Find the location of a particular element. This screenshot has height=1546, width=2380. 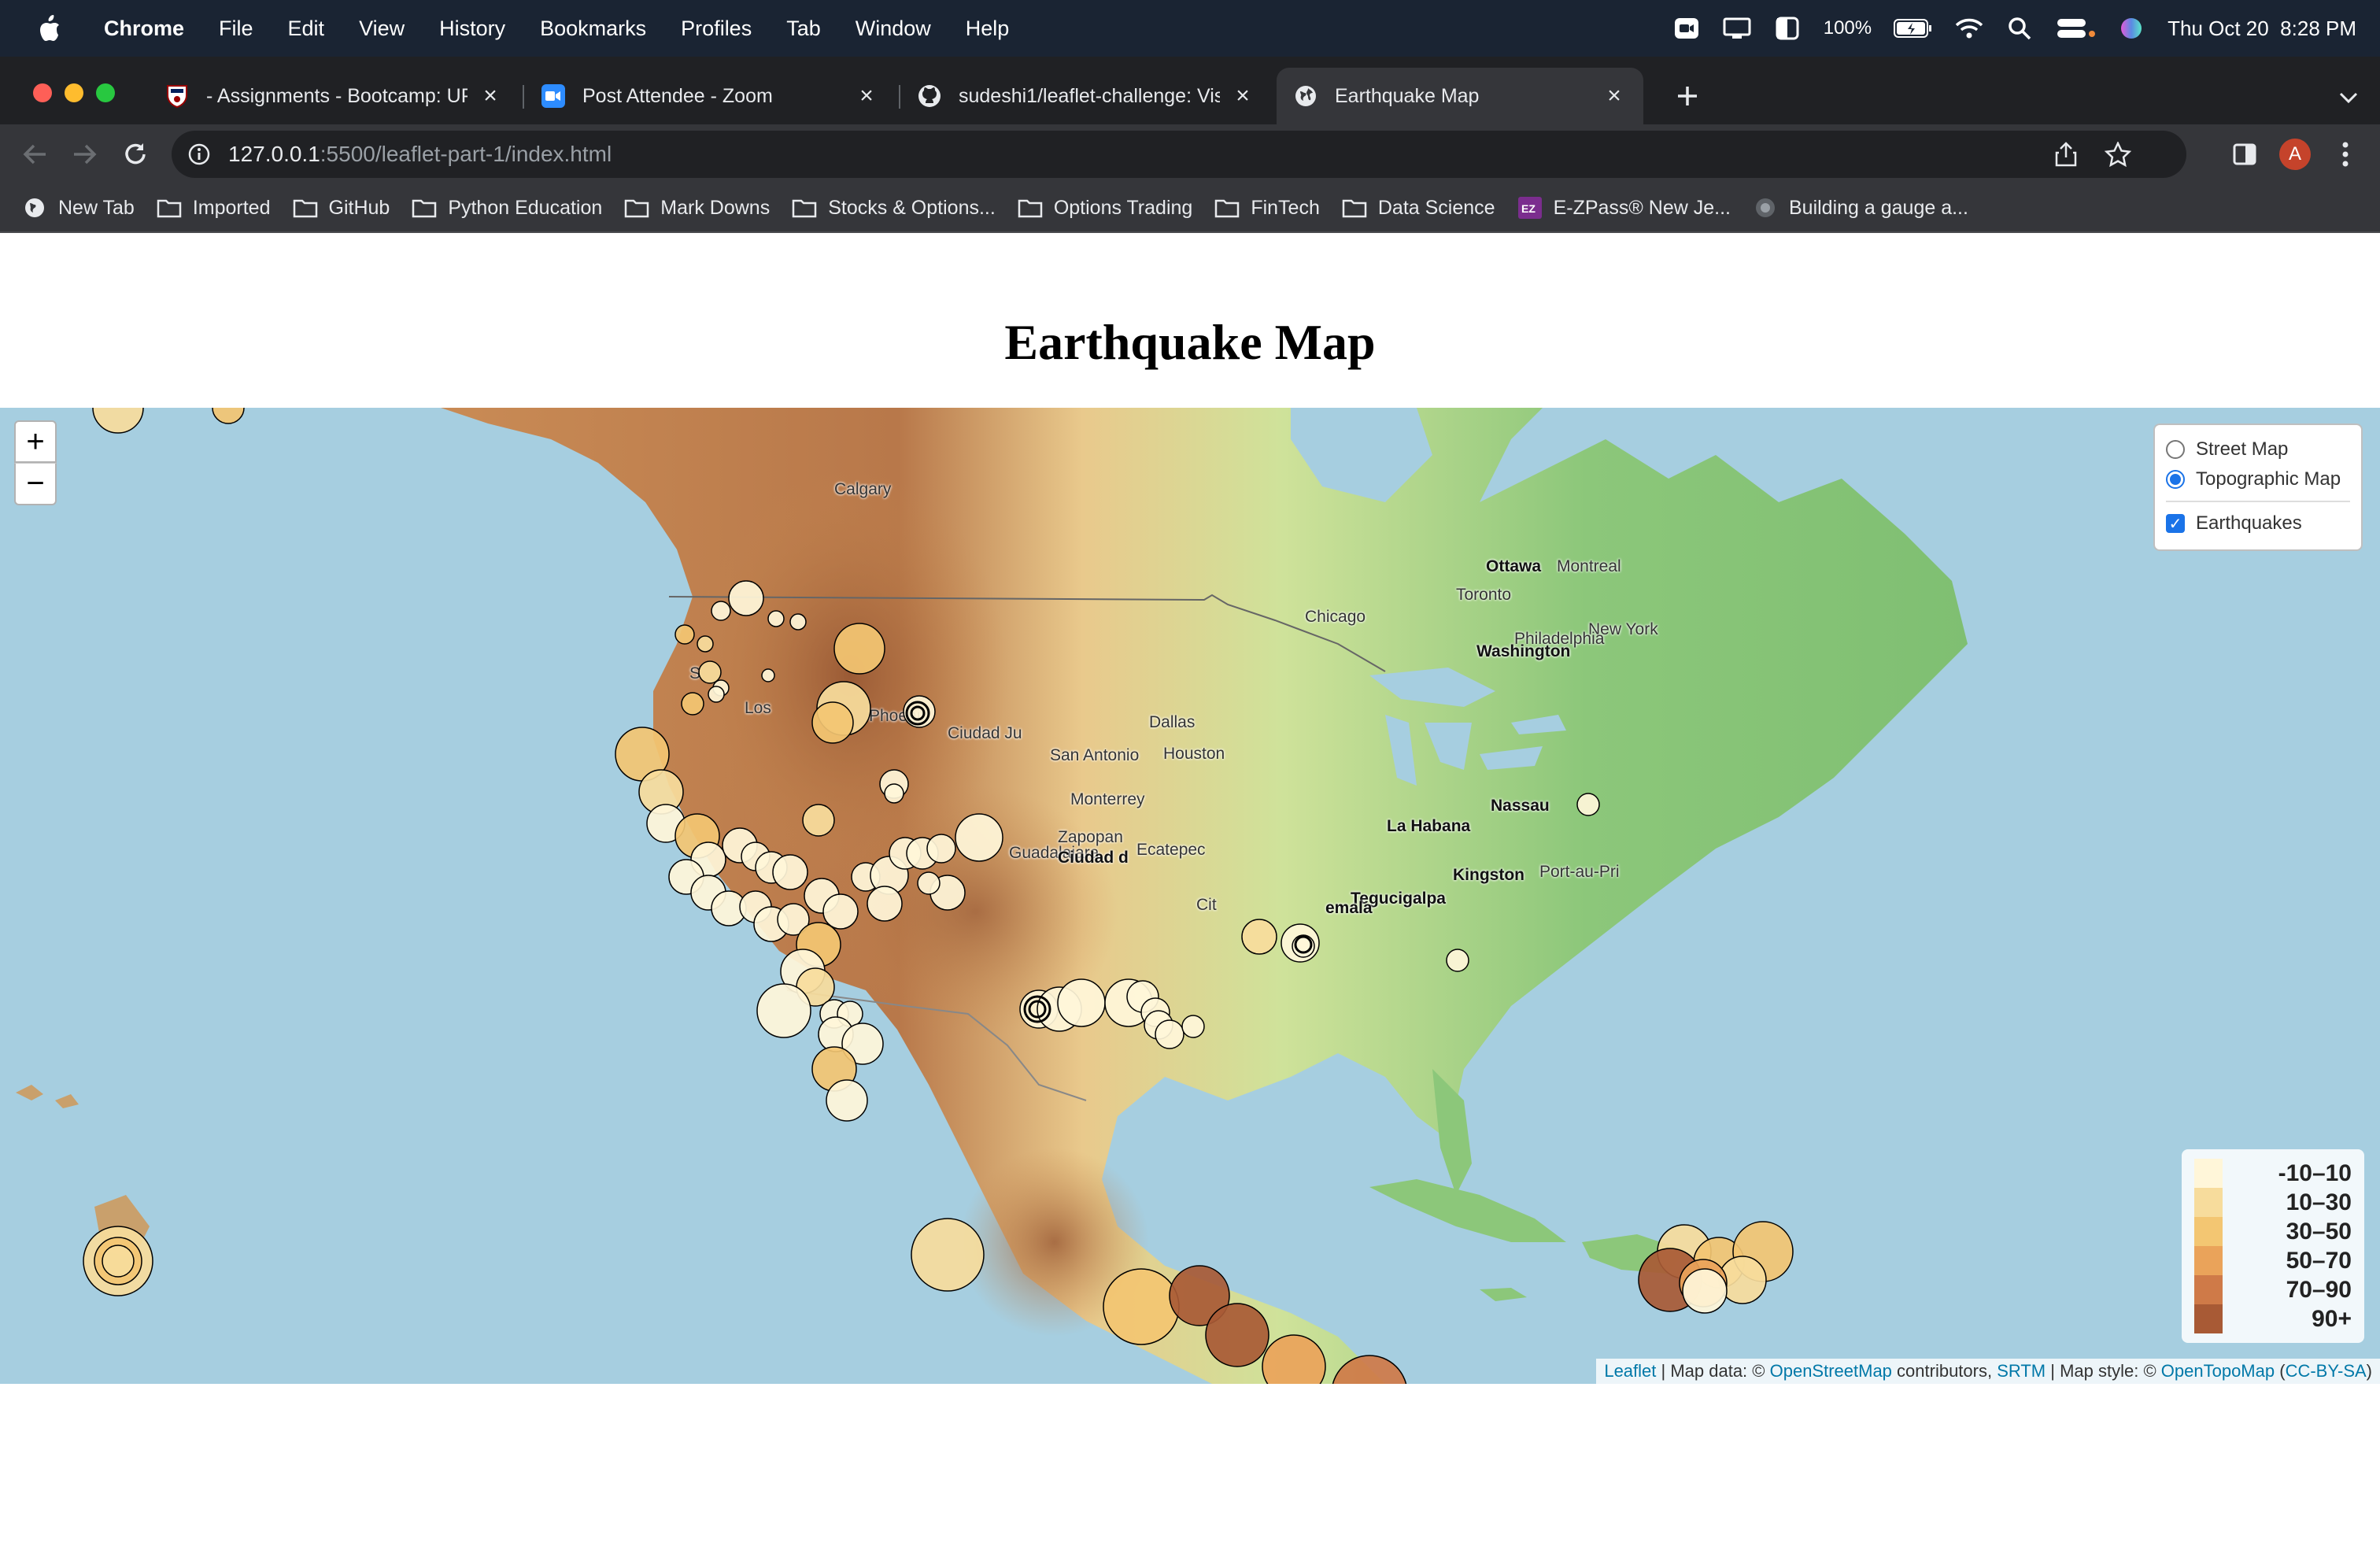

menu-window: Window is located at coordinates (893, 29).